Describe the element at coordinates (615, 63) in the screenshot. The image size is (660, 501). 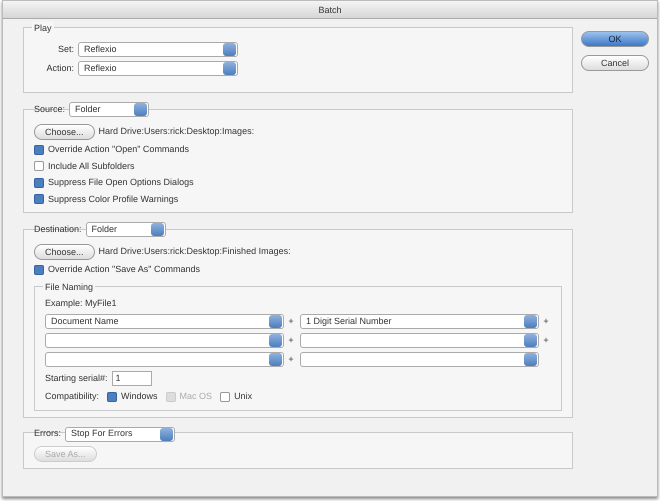
I see `dialog-button: Cancel` at that location.